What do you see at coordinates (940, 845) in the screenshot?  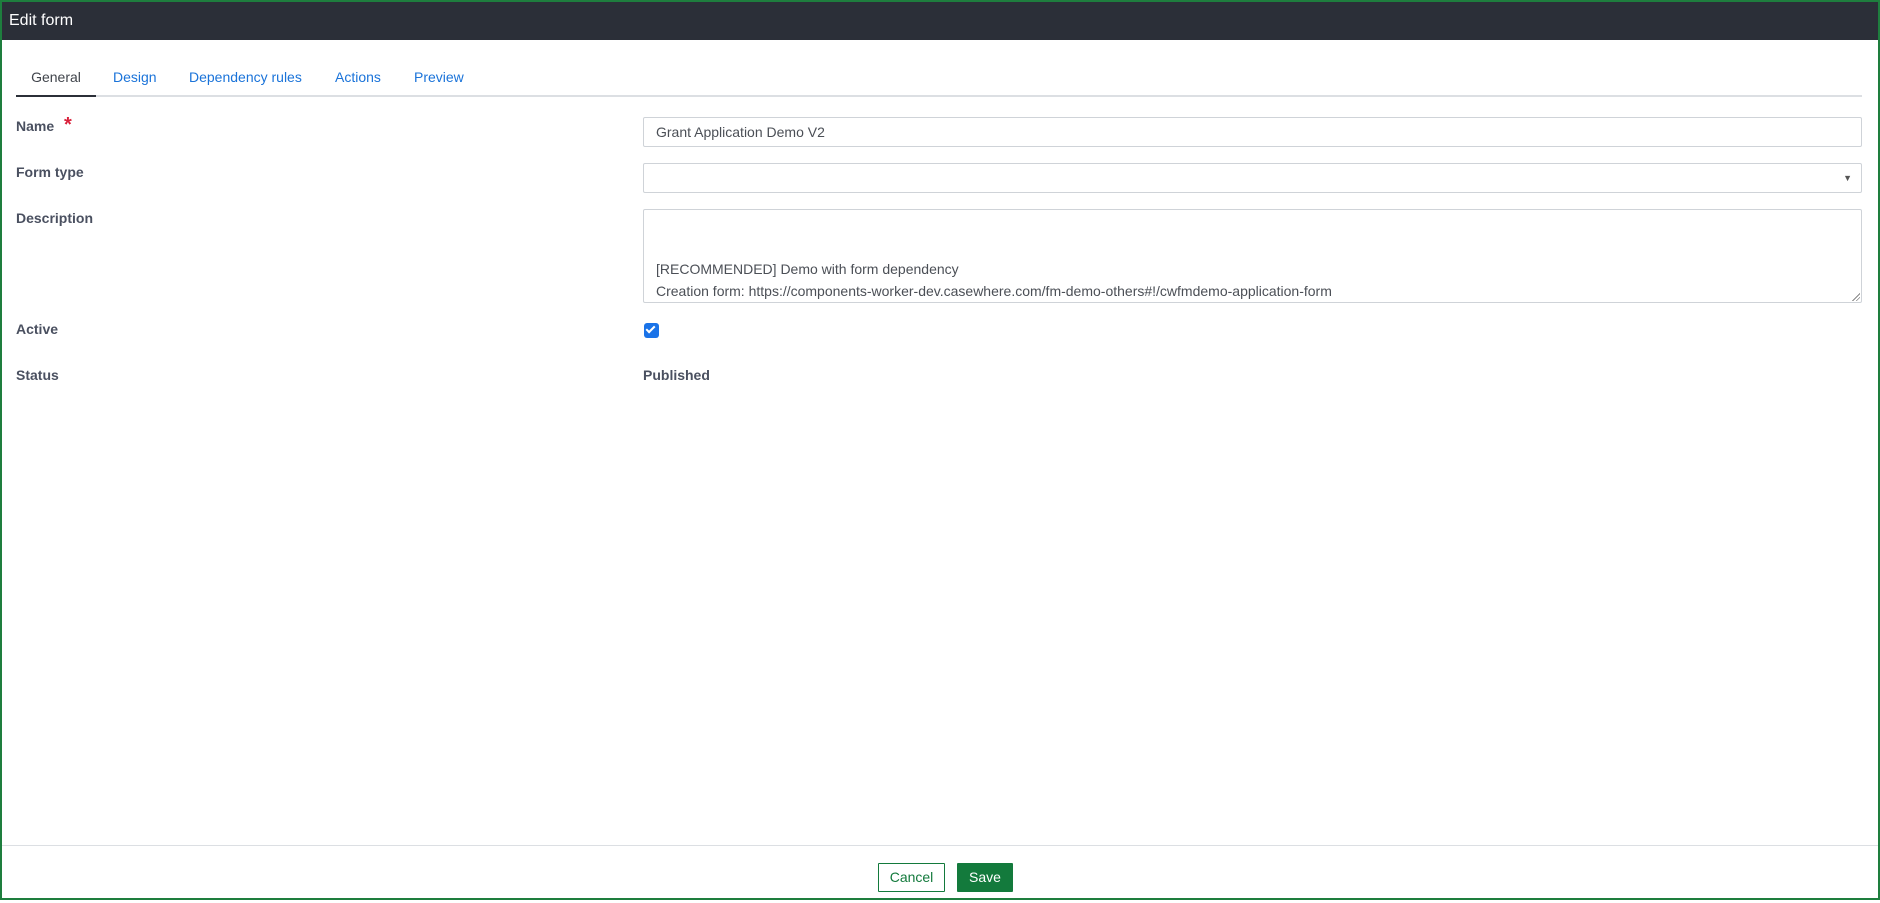 I see `footer-divider` at bounding box center [940, 845].